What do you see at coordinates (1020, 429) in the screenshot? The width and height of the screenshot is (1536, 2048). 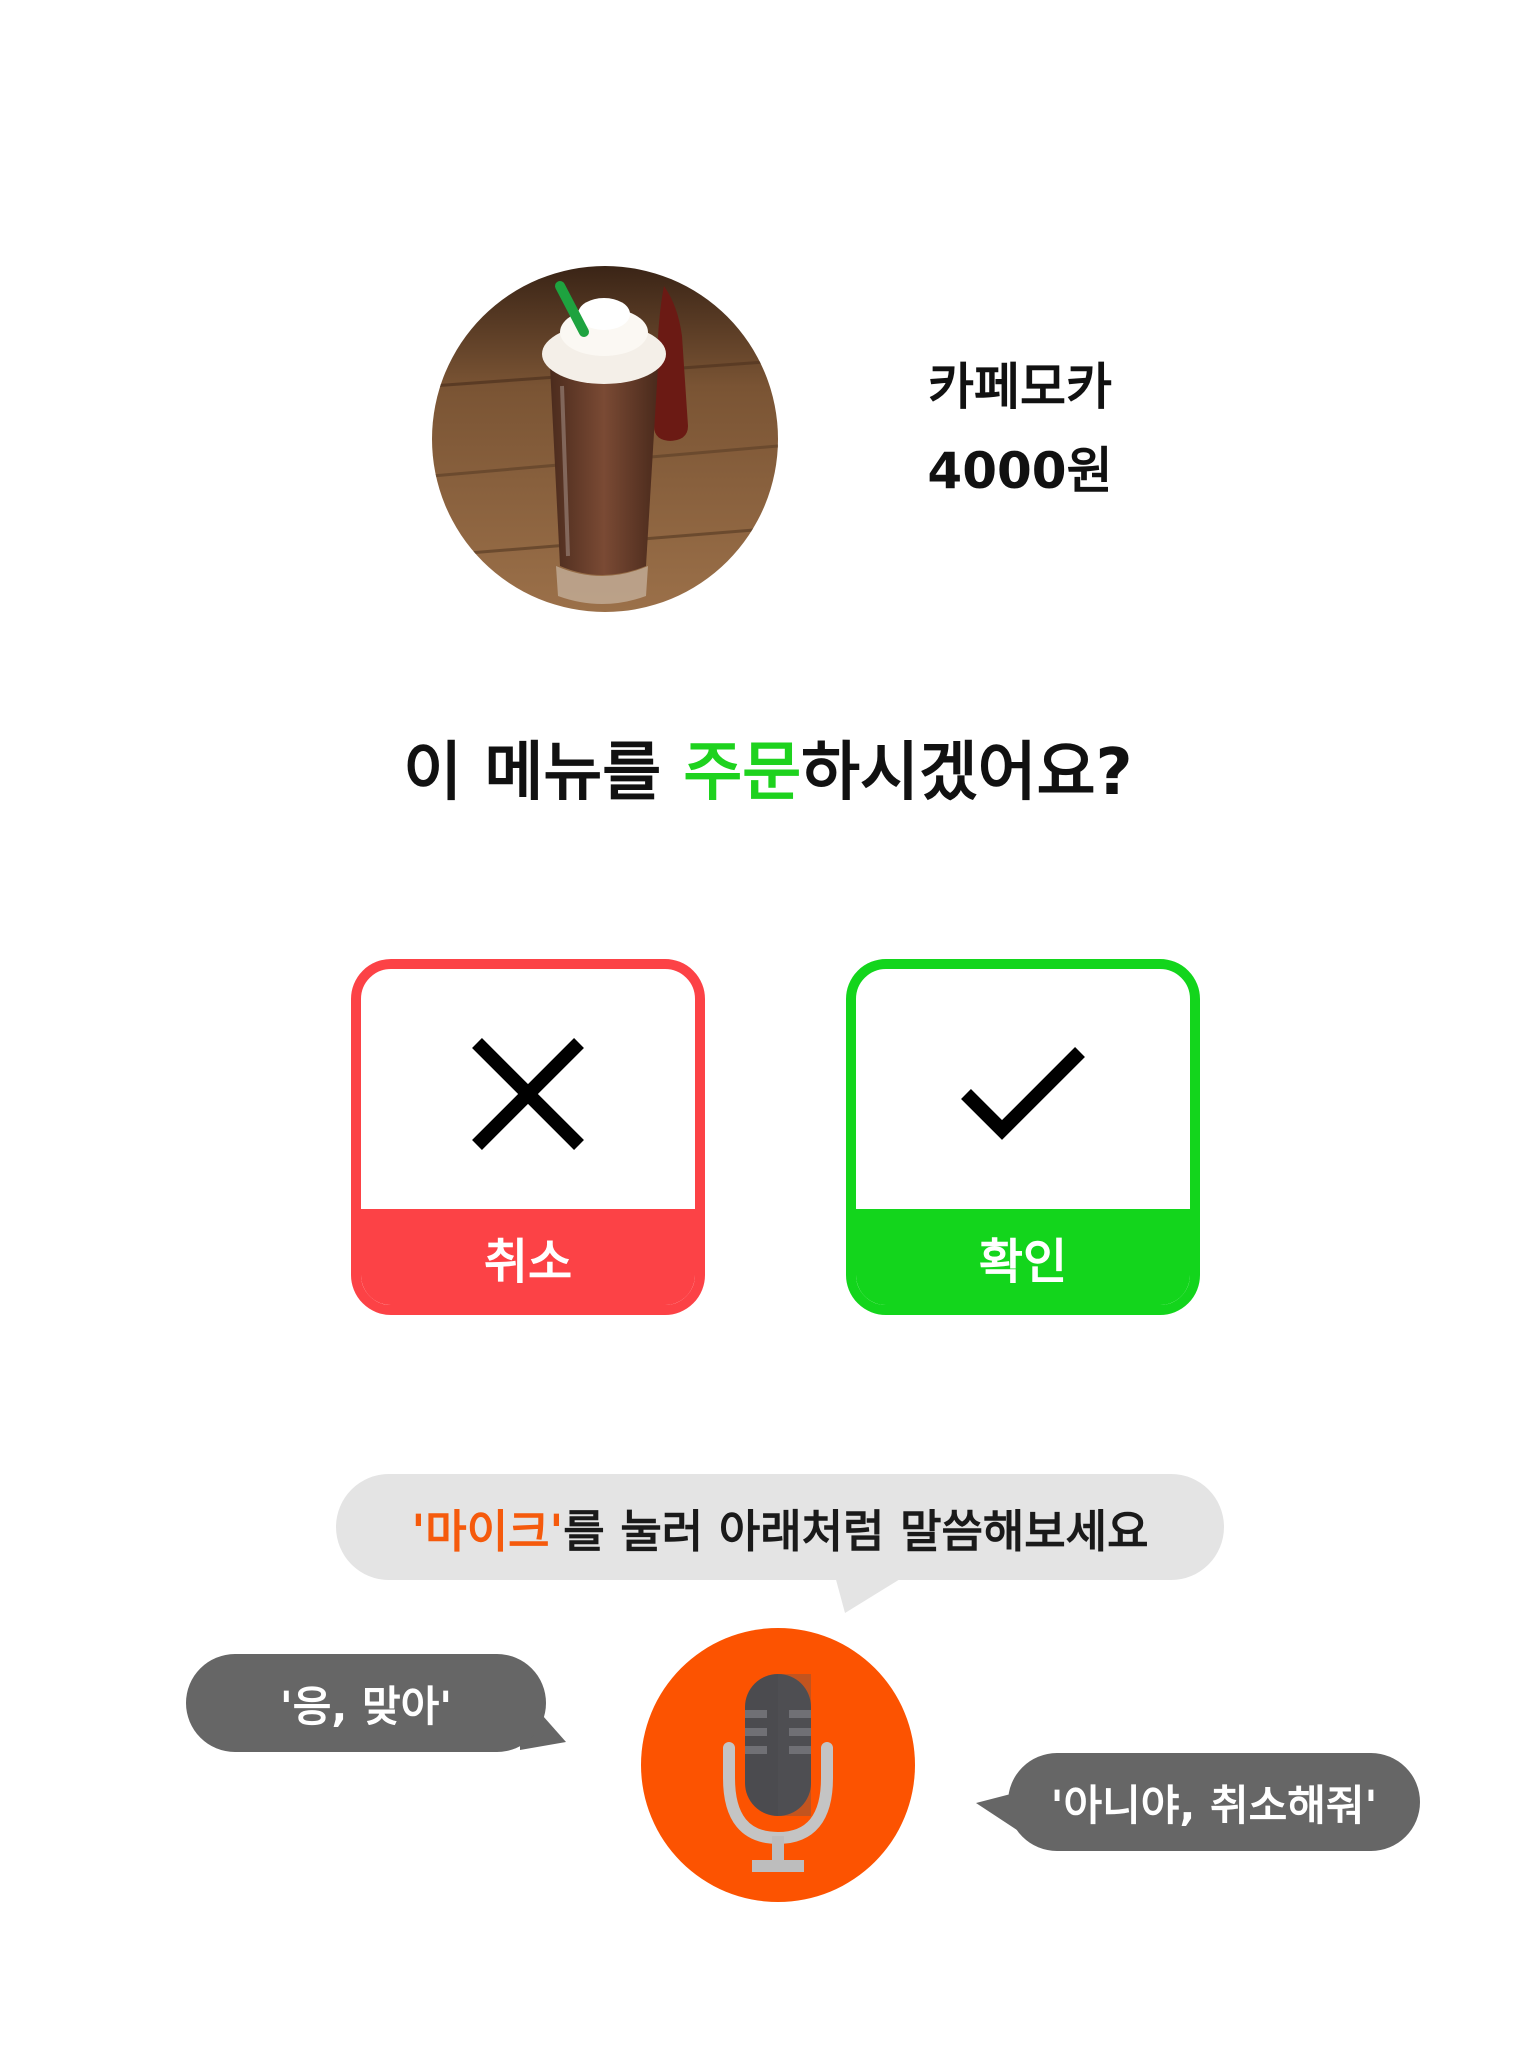 I see `product-info: 카페모카 4000원` at bounding box center [1020, 429].